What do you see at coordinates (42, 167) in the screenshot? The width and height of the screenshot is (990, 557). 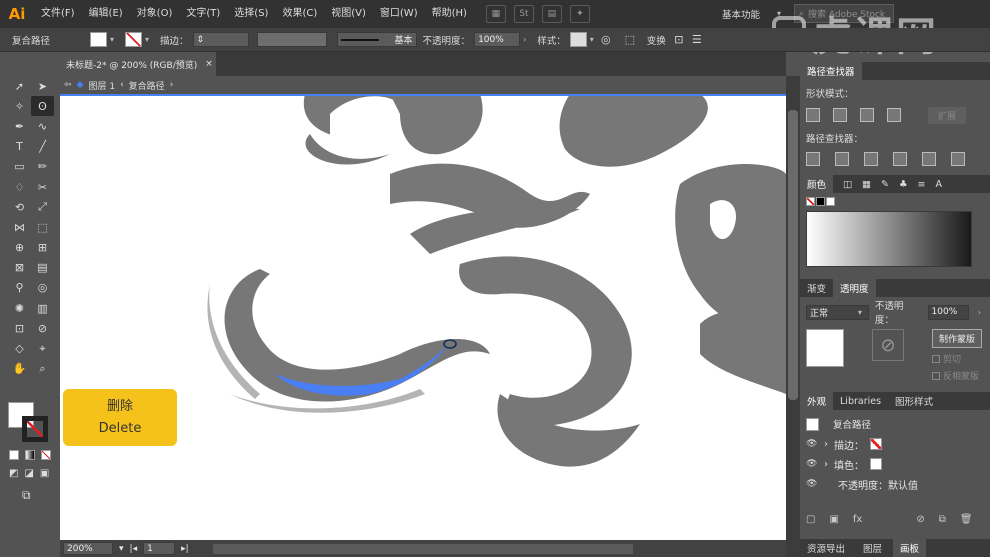 I see `paintbrush-icon: ✏` at bounding box center [42, 167].